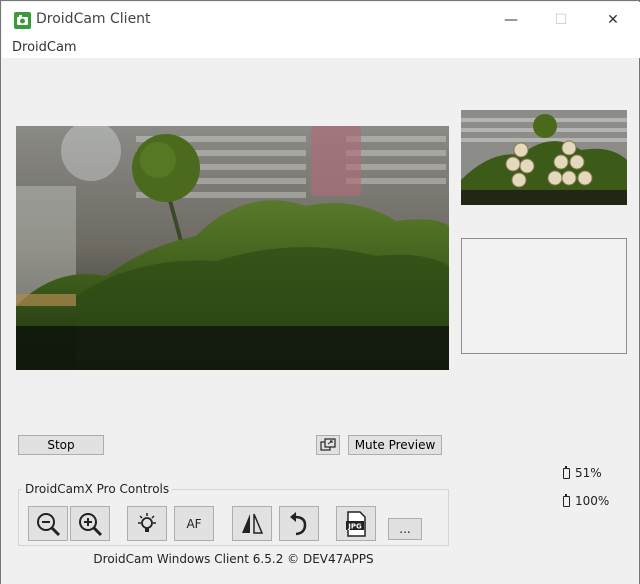 The image size is (640, 584). I want to click on zoom-in-icon, so click(91, 524).